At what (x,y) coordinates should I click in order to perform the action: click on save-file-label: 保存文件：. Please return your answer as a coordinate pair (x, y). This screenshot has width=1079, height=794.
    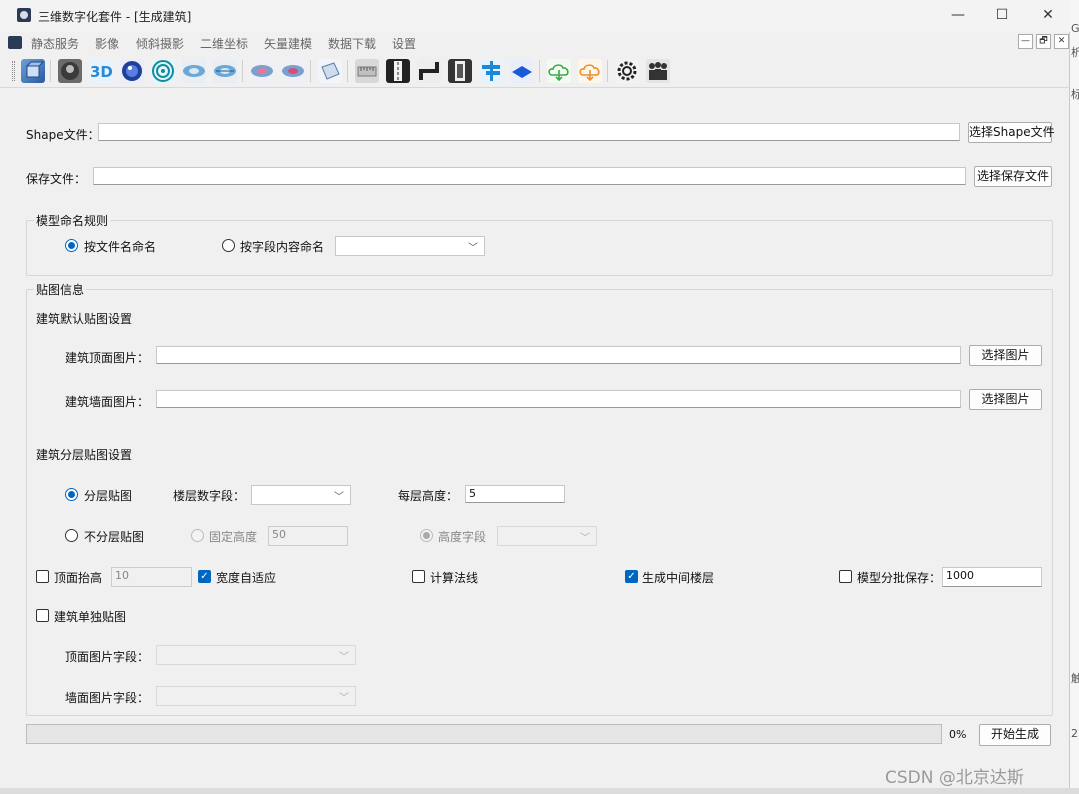
    Looking at the image, I should click on (56, 179).